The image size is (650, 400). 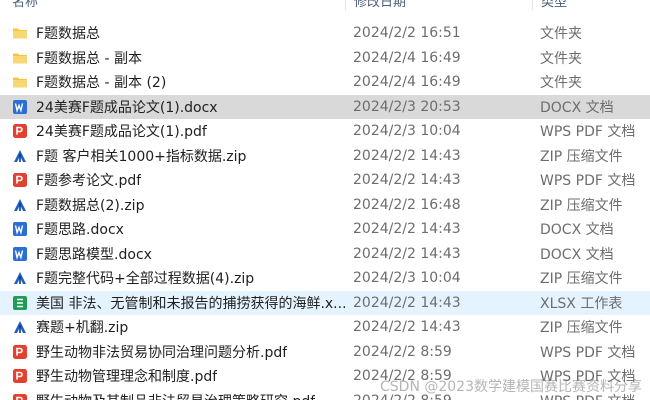 I want to click on file-name-cell: 赛题+机翻.zip, so click(x=172, y=327).